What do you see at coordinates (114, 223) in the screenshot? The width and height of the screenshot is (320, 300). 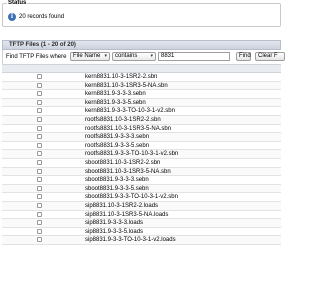 I see `file-name: sip8831.9-3-3-3.loads` at bounding box center [114, 223].